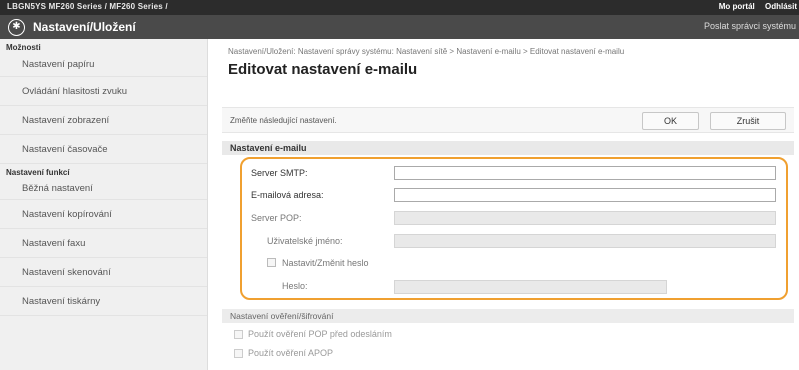 The image size is (799, 370). Describe the element at coordinates (103, 243) in the screenshot. I see `sidebar-item-fax: Nastavení faxu` at that location.